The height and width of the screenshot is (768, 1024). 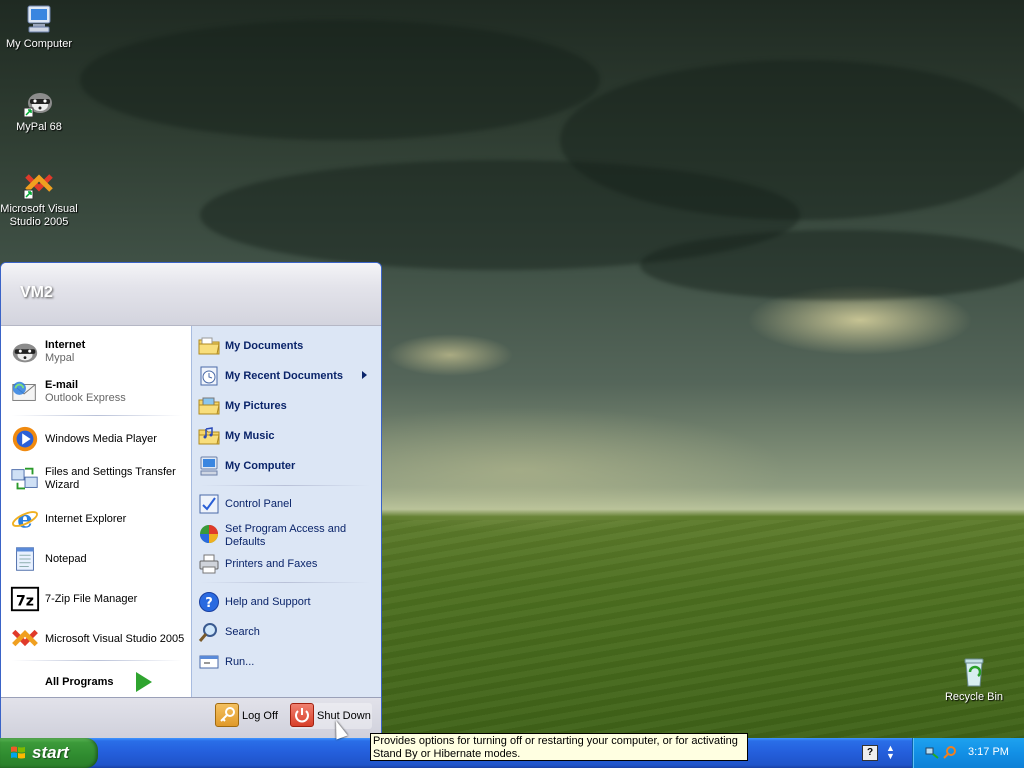 What do you see at coordinates (250, 716) in the screenshot?
I see `log-off-button: Log Off` at bounding box center [250, 716].